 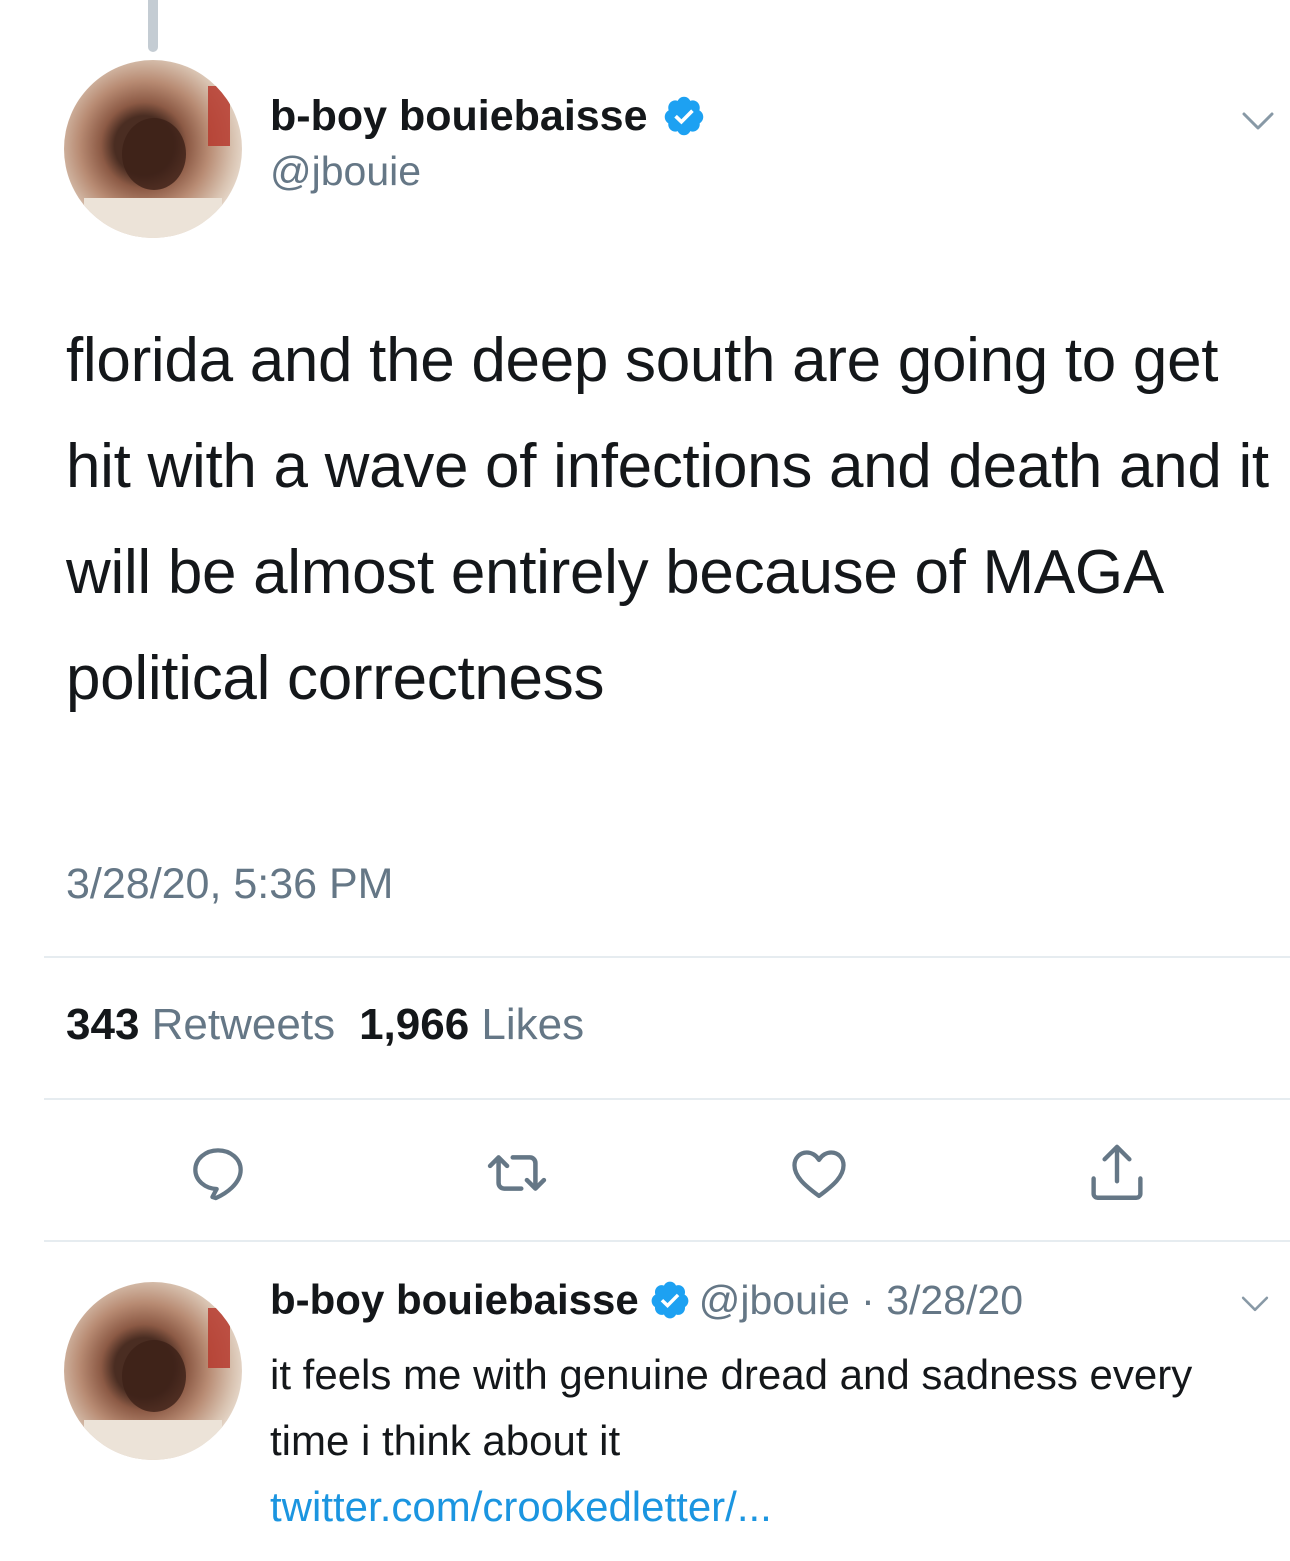 I want to click on main-tweet-header: b-boy bouiebaisse @jbouie, so click(x=488, y=141).